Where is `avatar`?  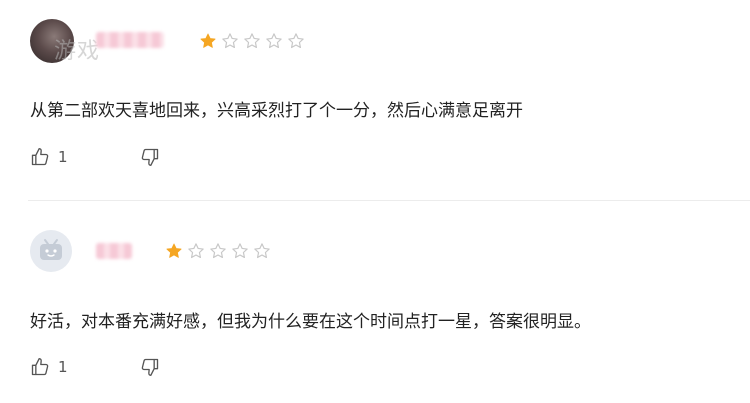 avatar is located at coordinates (51, 251).